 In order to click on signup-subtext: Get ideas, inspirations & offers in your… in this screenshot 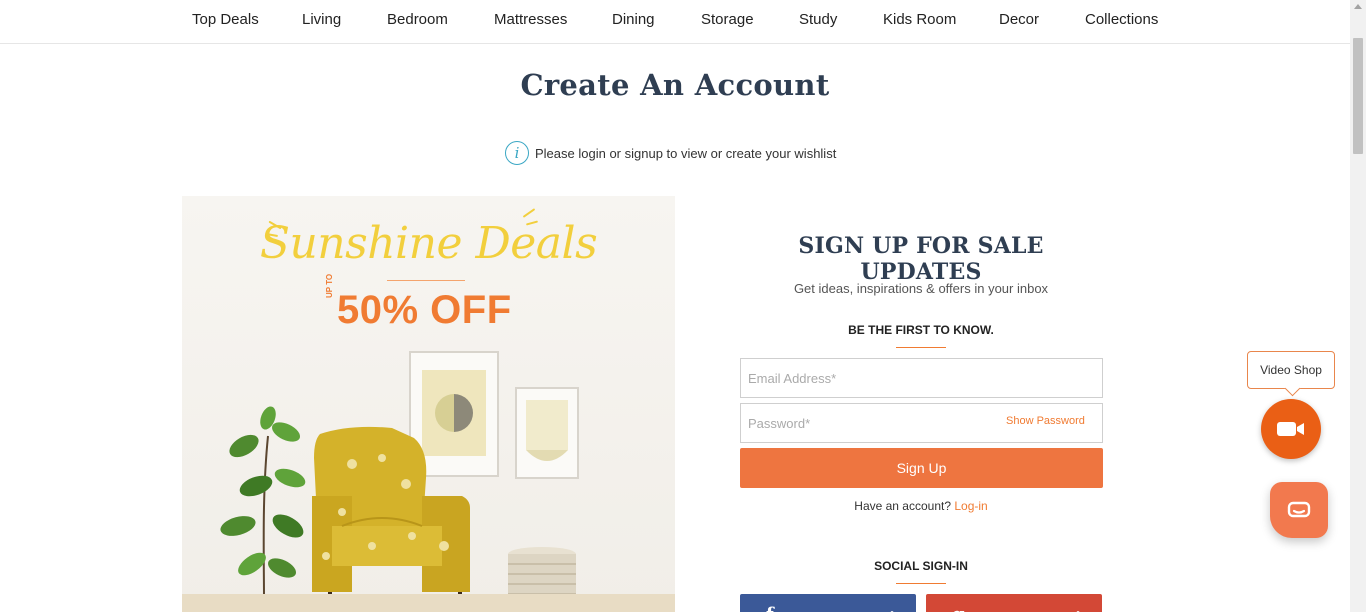, I will do `click(921, 288)`.